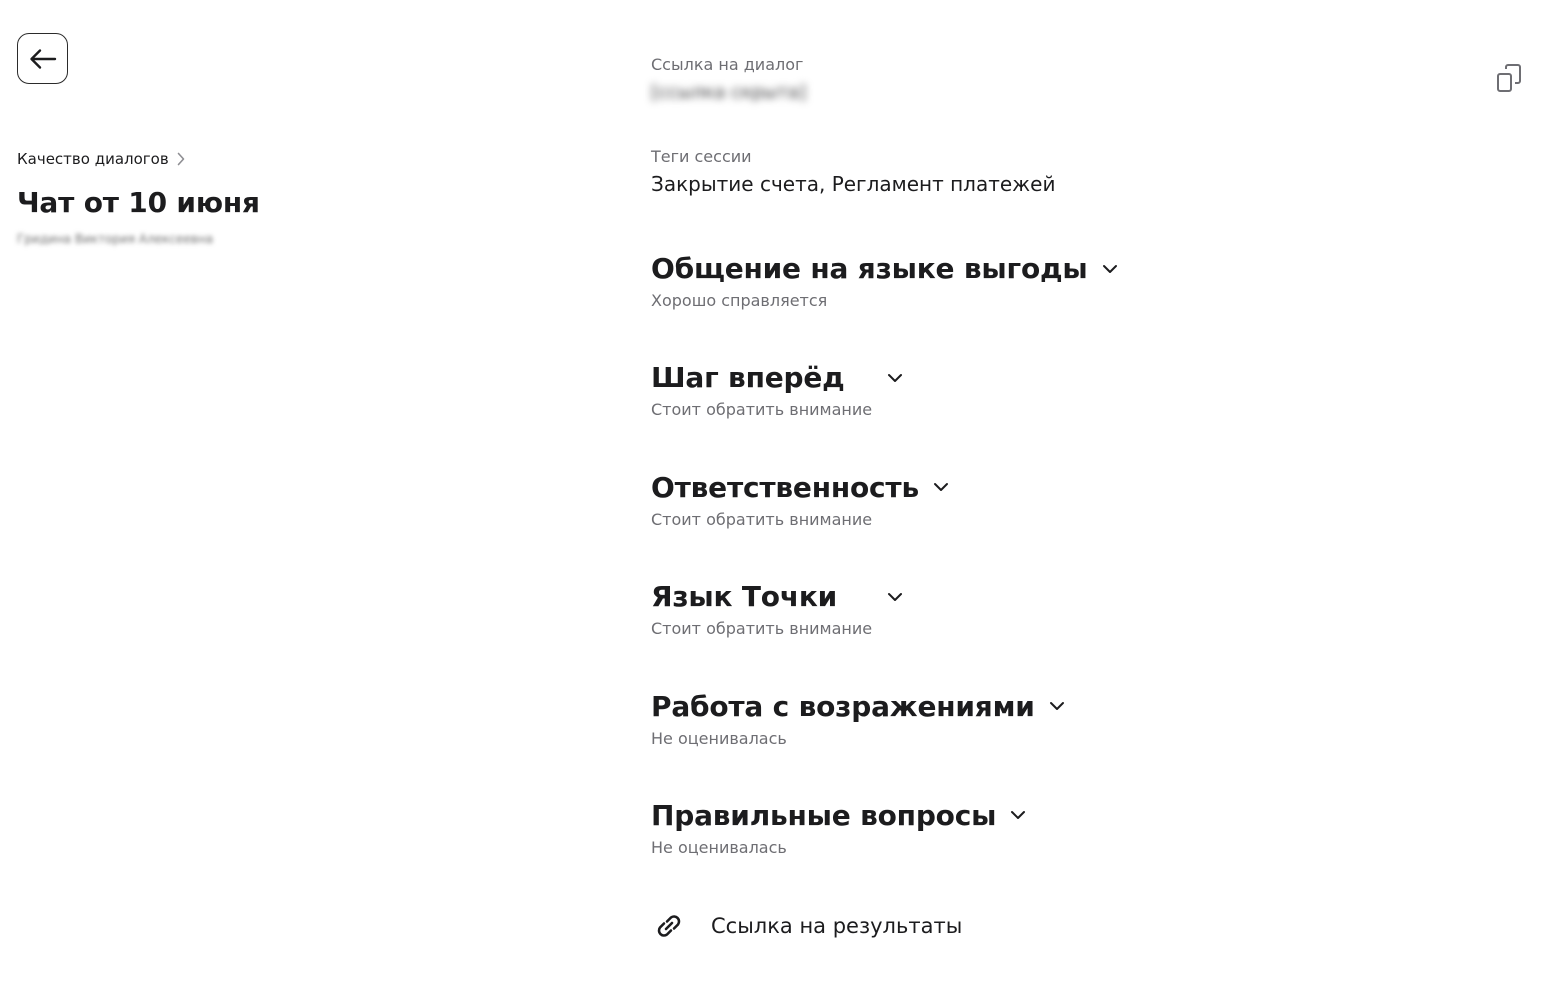 Image resolution: width=1560 pixels, height=982 pixels. I want to click on page-title: Чат от 10 июня, so click(138, 202).